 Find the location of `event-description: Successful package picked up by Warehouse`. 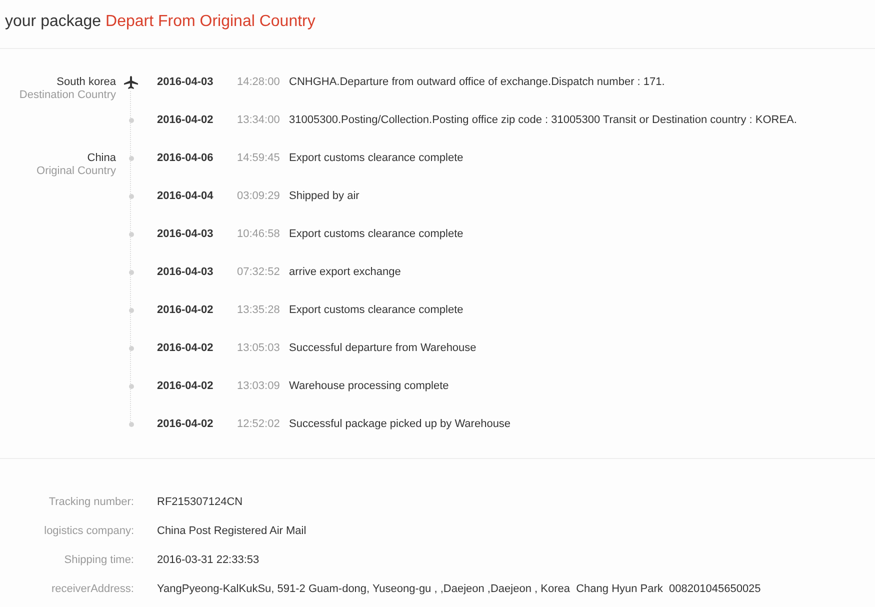

event-description: Successful package picked up by Warehouse is located at coordinates (400, 425).